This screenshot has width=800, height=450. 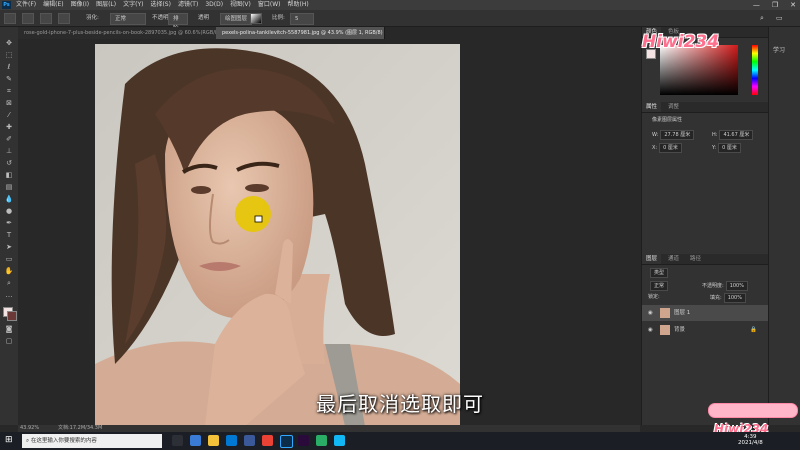 I want to click on learn-panel-button: 学习, so click(x=779, y=49).